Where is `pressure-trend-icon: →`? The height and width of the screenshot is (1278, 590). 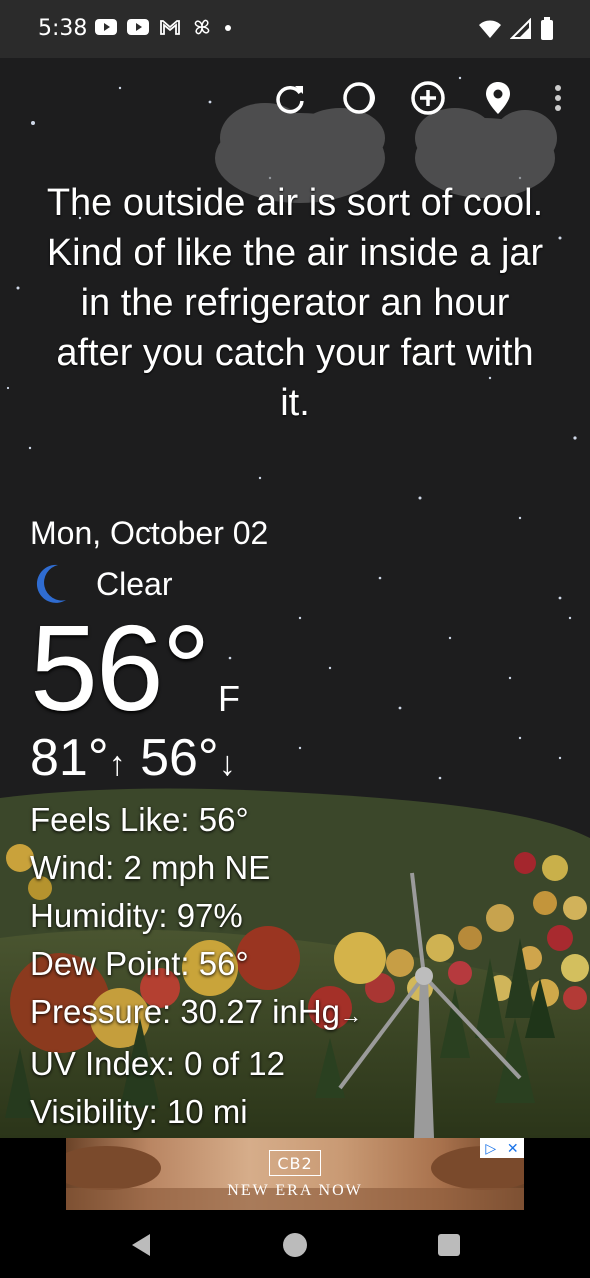 pressure-trend-icon: → is located at coordinates (351, 1015).